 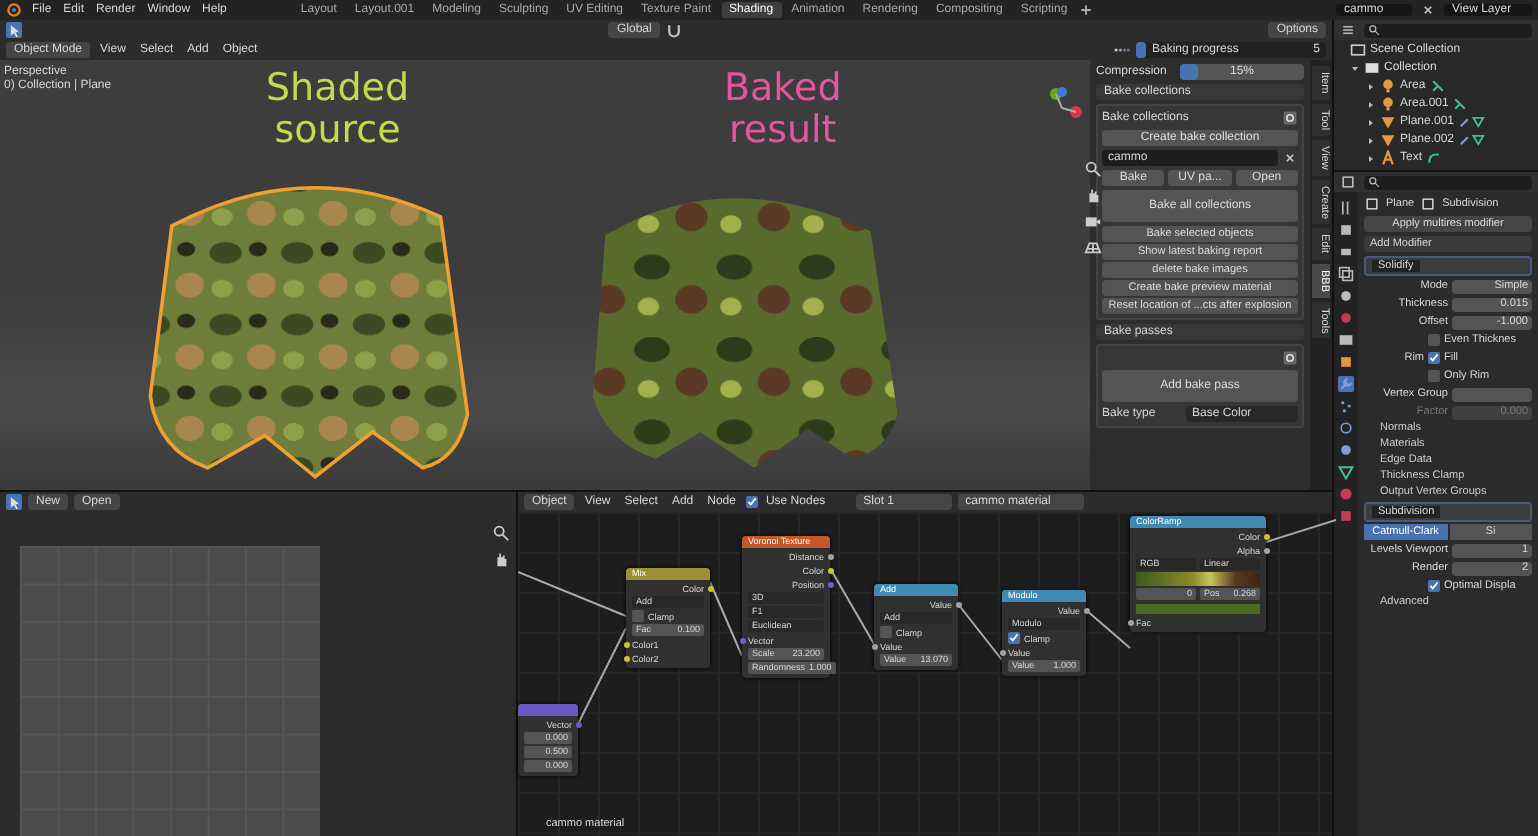 What do you see at coordinates (1346, 208) in the screenshot?
I see `tool-icon` at bounding box center [1346, 208].